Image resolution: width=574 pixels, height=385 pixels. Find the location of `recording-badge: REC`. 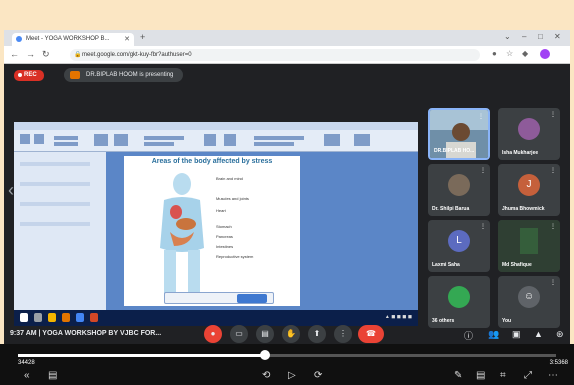

recording-badge: REC is located at coordinates (29, 75).